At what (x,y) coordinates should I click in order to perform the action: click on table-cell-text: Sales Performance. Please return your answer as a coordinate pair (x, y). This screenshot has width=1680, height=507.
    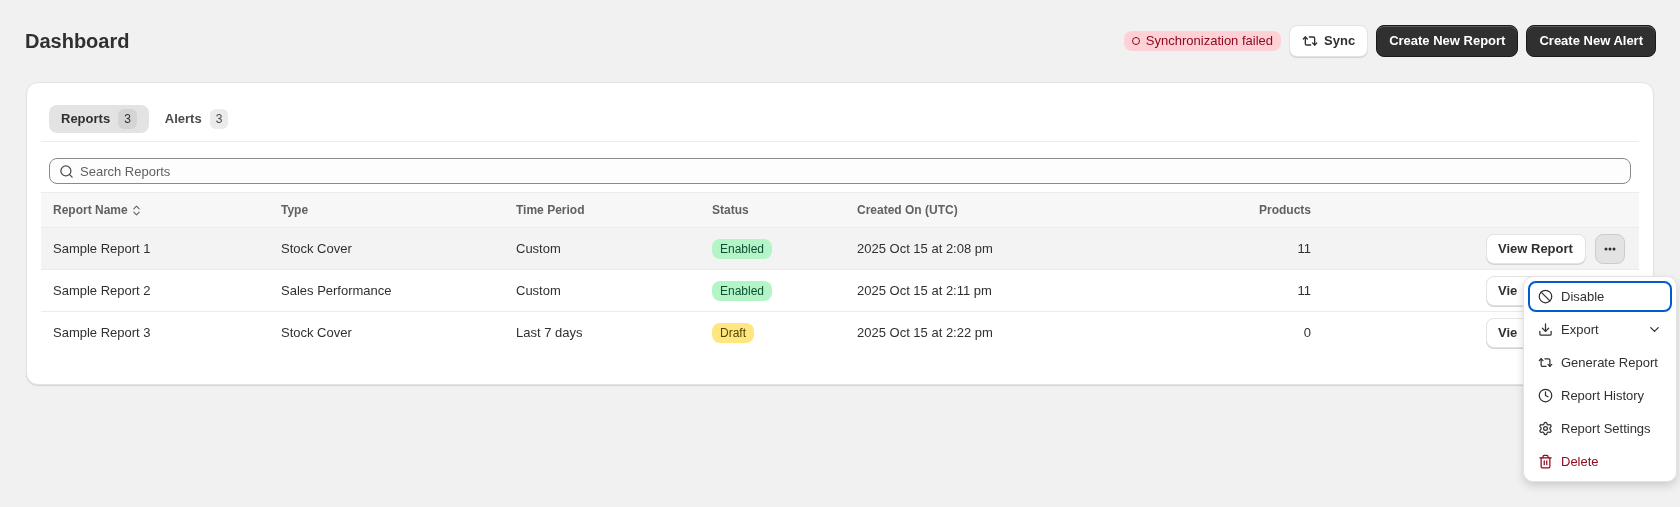
    Looking at the image, I should click on (337, 290).